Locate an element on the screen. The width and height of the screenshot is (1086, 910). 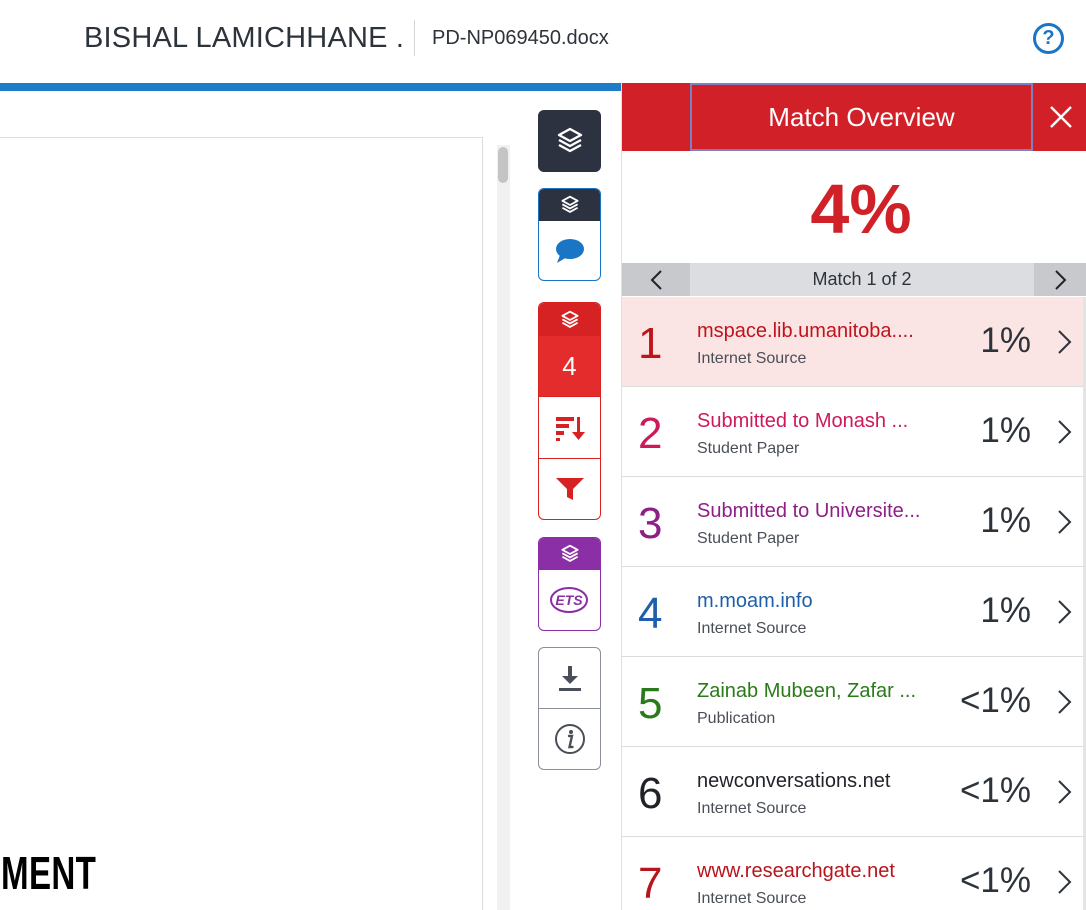
match-number: 3 is located at coordinates (650, 523).